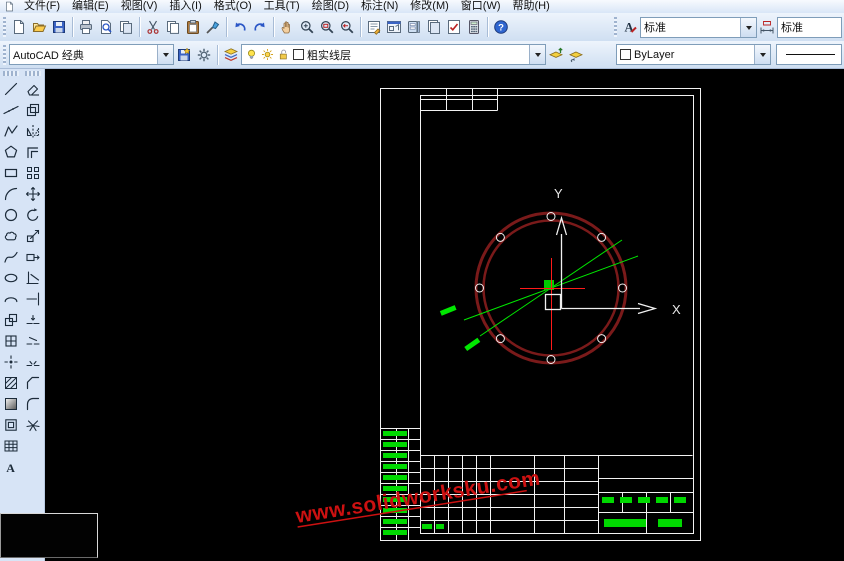  I want to click on publish-icon, so click(126, 27).